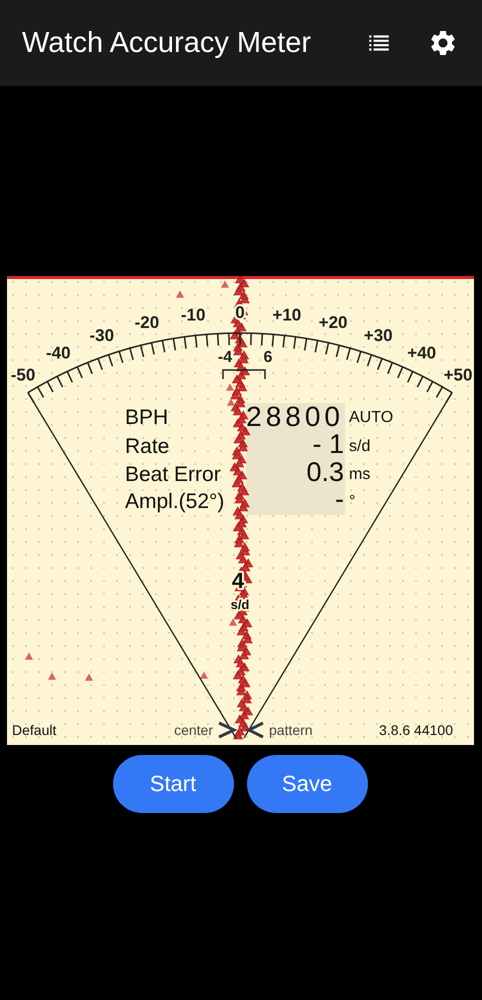 This screenshot has width=482, height=1000. Describe the element at coordinates (225, 357) in the screenshot. I see `window-label: -4` at that location.